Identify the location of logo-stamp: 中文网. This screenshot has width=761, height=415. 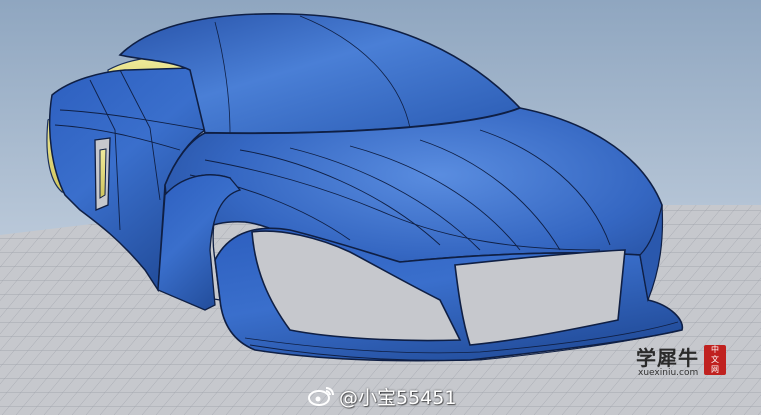
(715, 360).